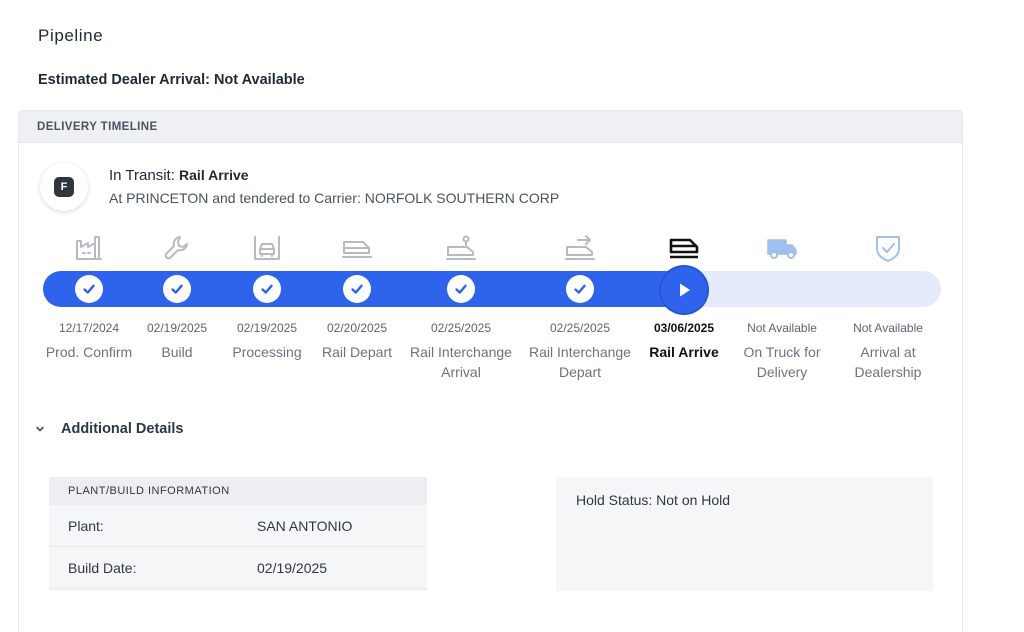 The image size is (1024, 632). I want to click on brand-letter: F, so click(64, 187).